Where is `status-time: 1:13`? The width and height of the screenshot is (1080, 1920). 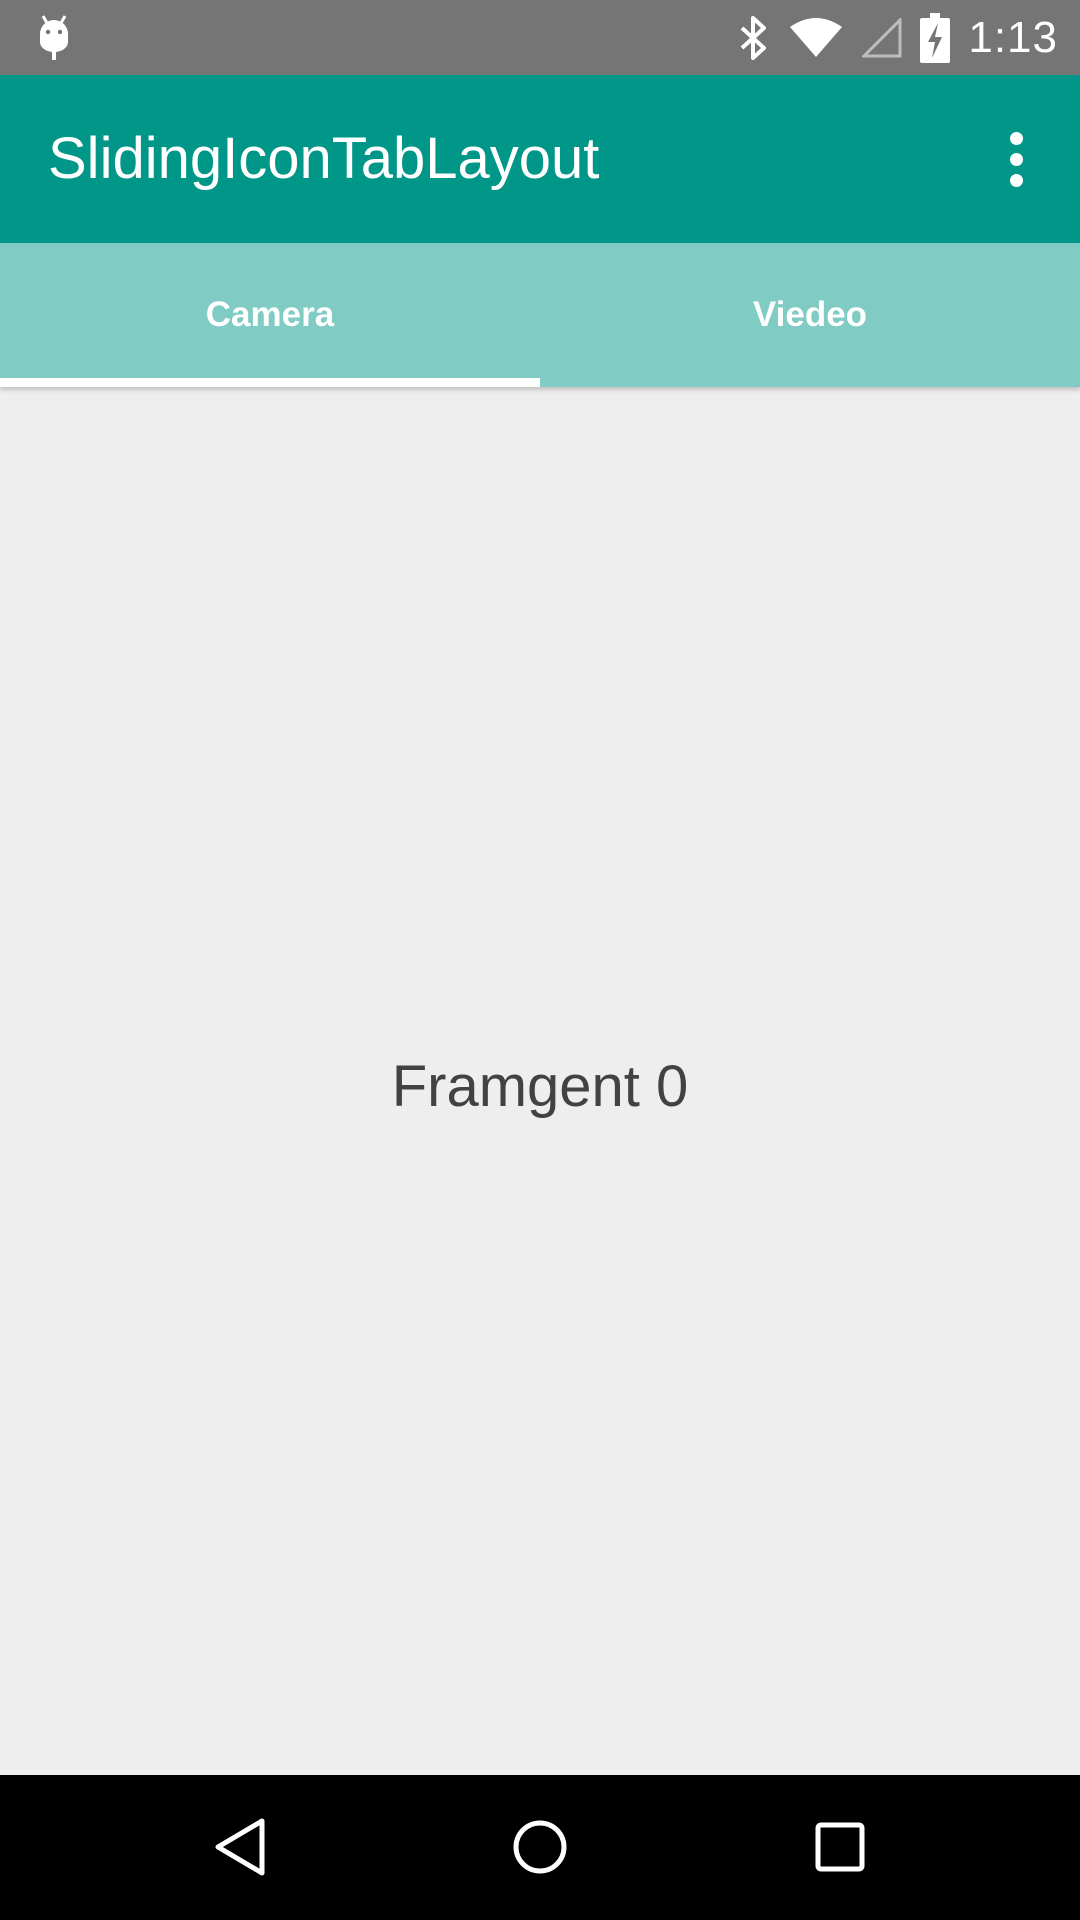 status-time: 1:13 is located at coordinates (1013, 37).